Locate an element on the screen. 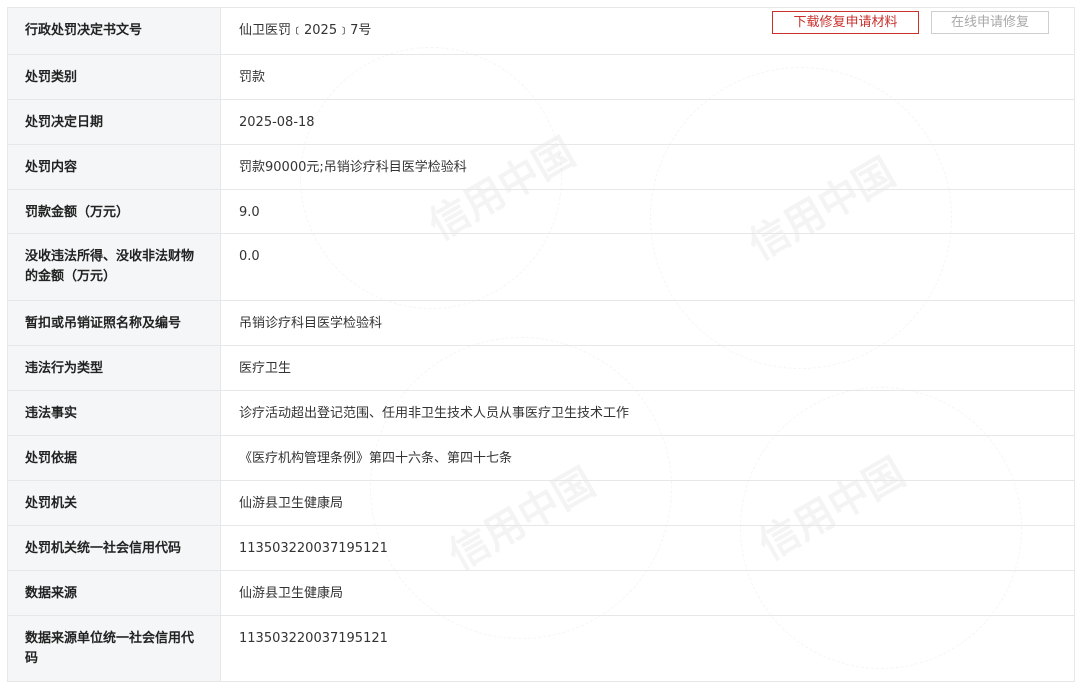 The width and height of the screenshot is (1080, 690). table-row: 处罚依据 《医疗机构管理条例》第四十六条、第四十七条 is located at coordinates (541, 458).